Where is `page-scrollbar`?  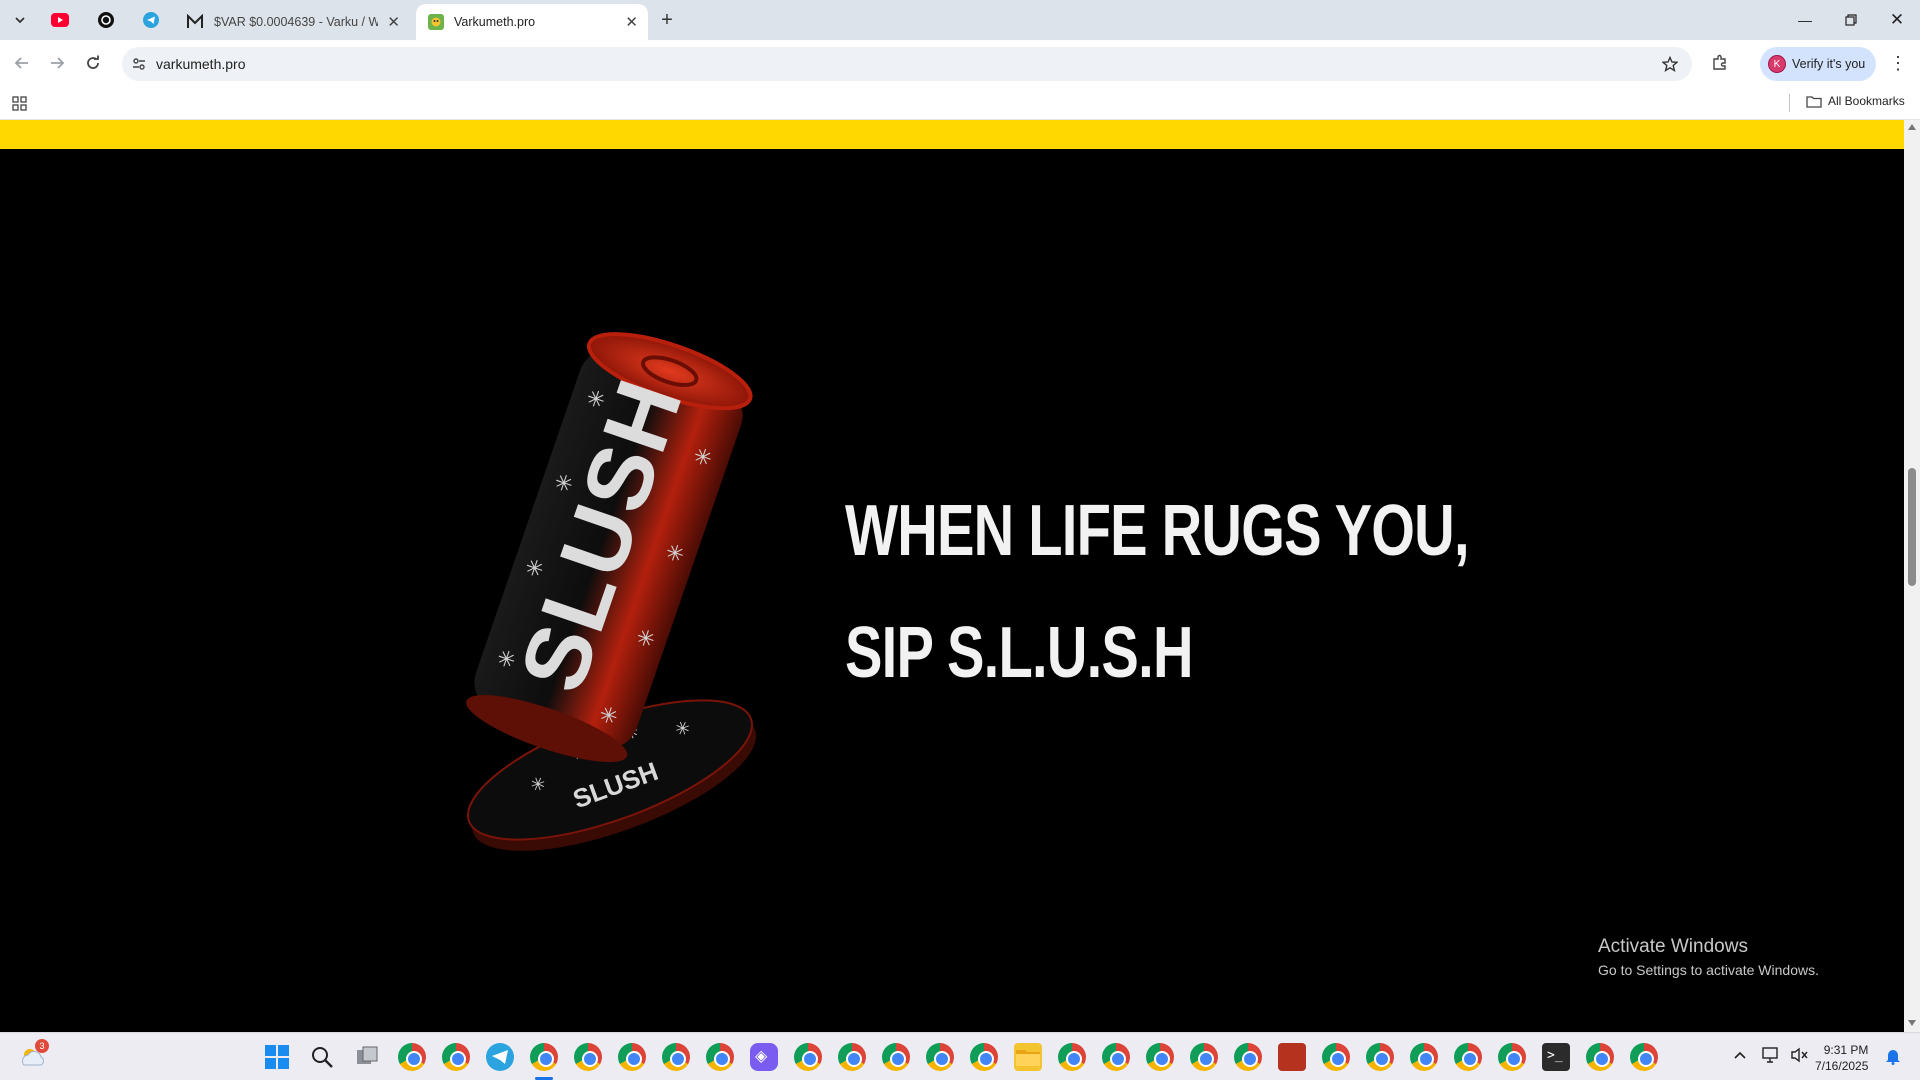 page-scrollbar is located at coordinates (1912, 576).